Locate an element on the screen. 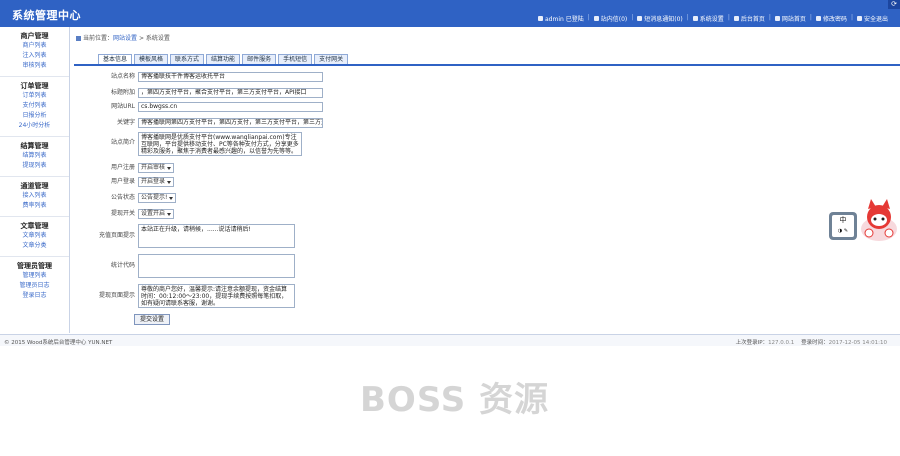  sidebar-item: 接入列表 is located at coordinates (34, 196).